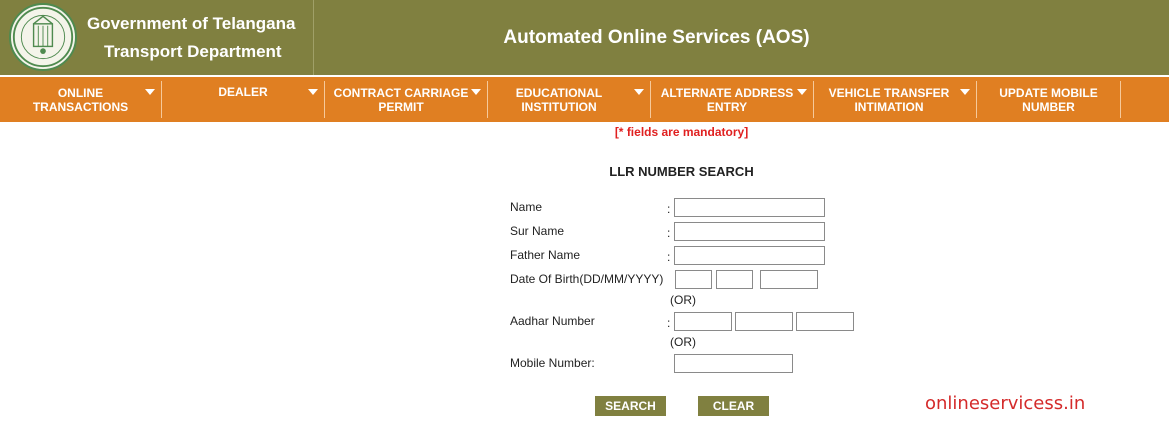  Describe the element at coordinates (749, 231) in the screenshot. I see `surname-input` at that location.